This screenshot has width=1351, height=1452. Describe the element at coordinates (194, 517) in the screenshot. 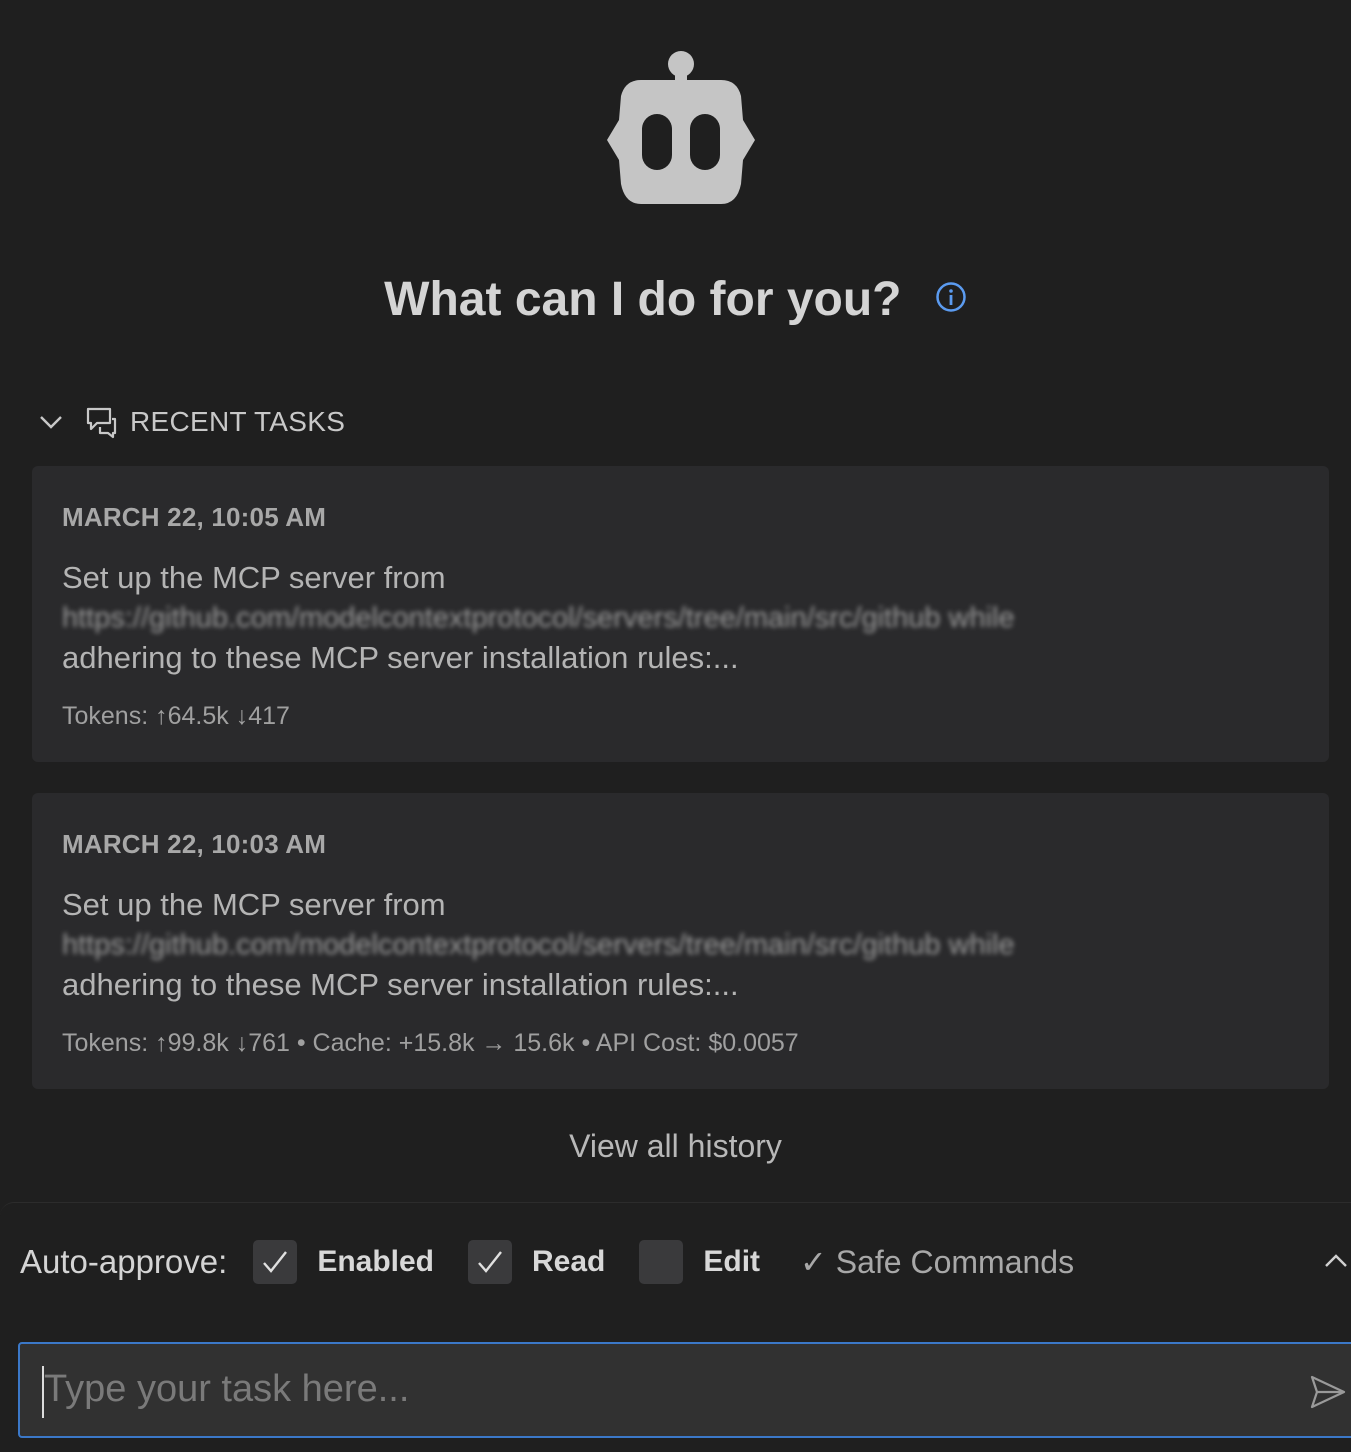

I see `task-date: MARCH 22, 10:05 AM` at that location.